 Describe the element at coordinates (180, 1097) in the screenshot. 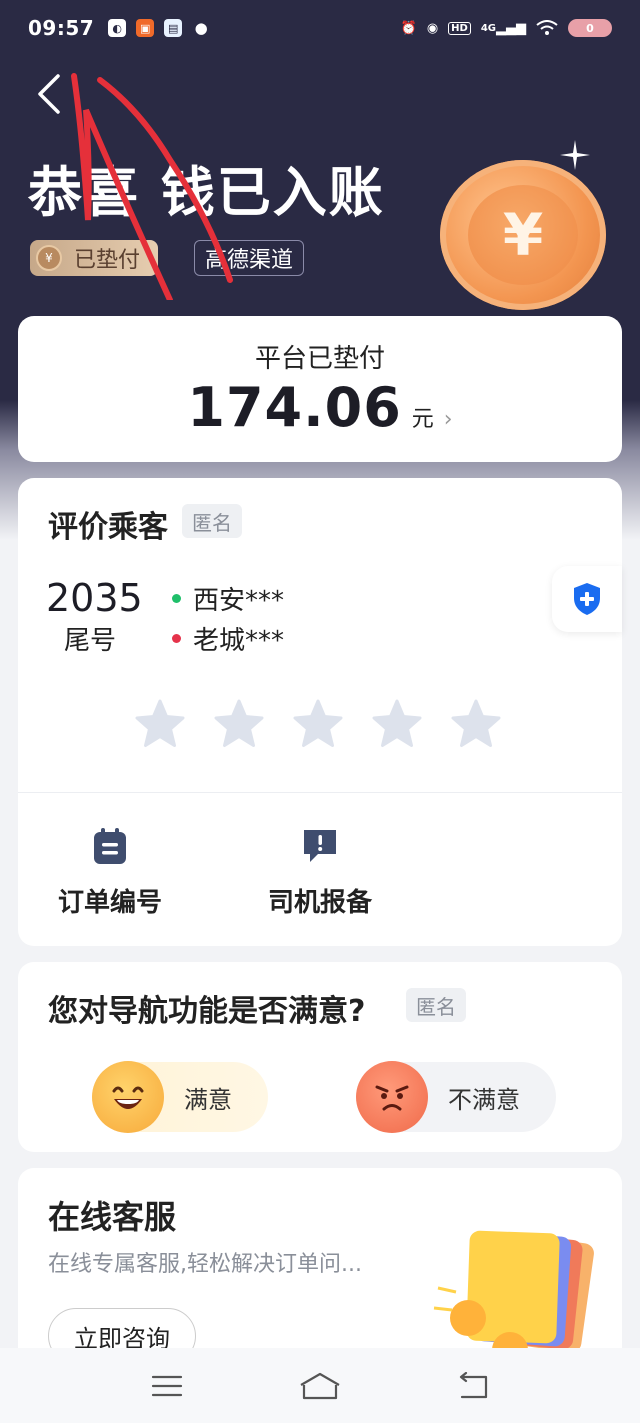

I see `satisfied-button: 满意` at that location.